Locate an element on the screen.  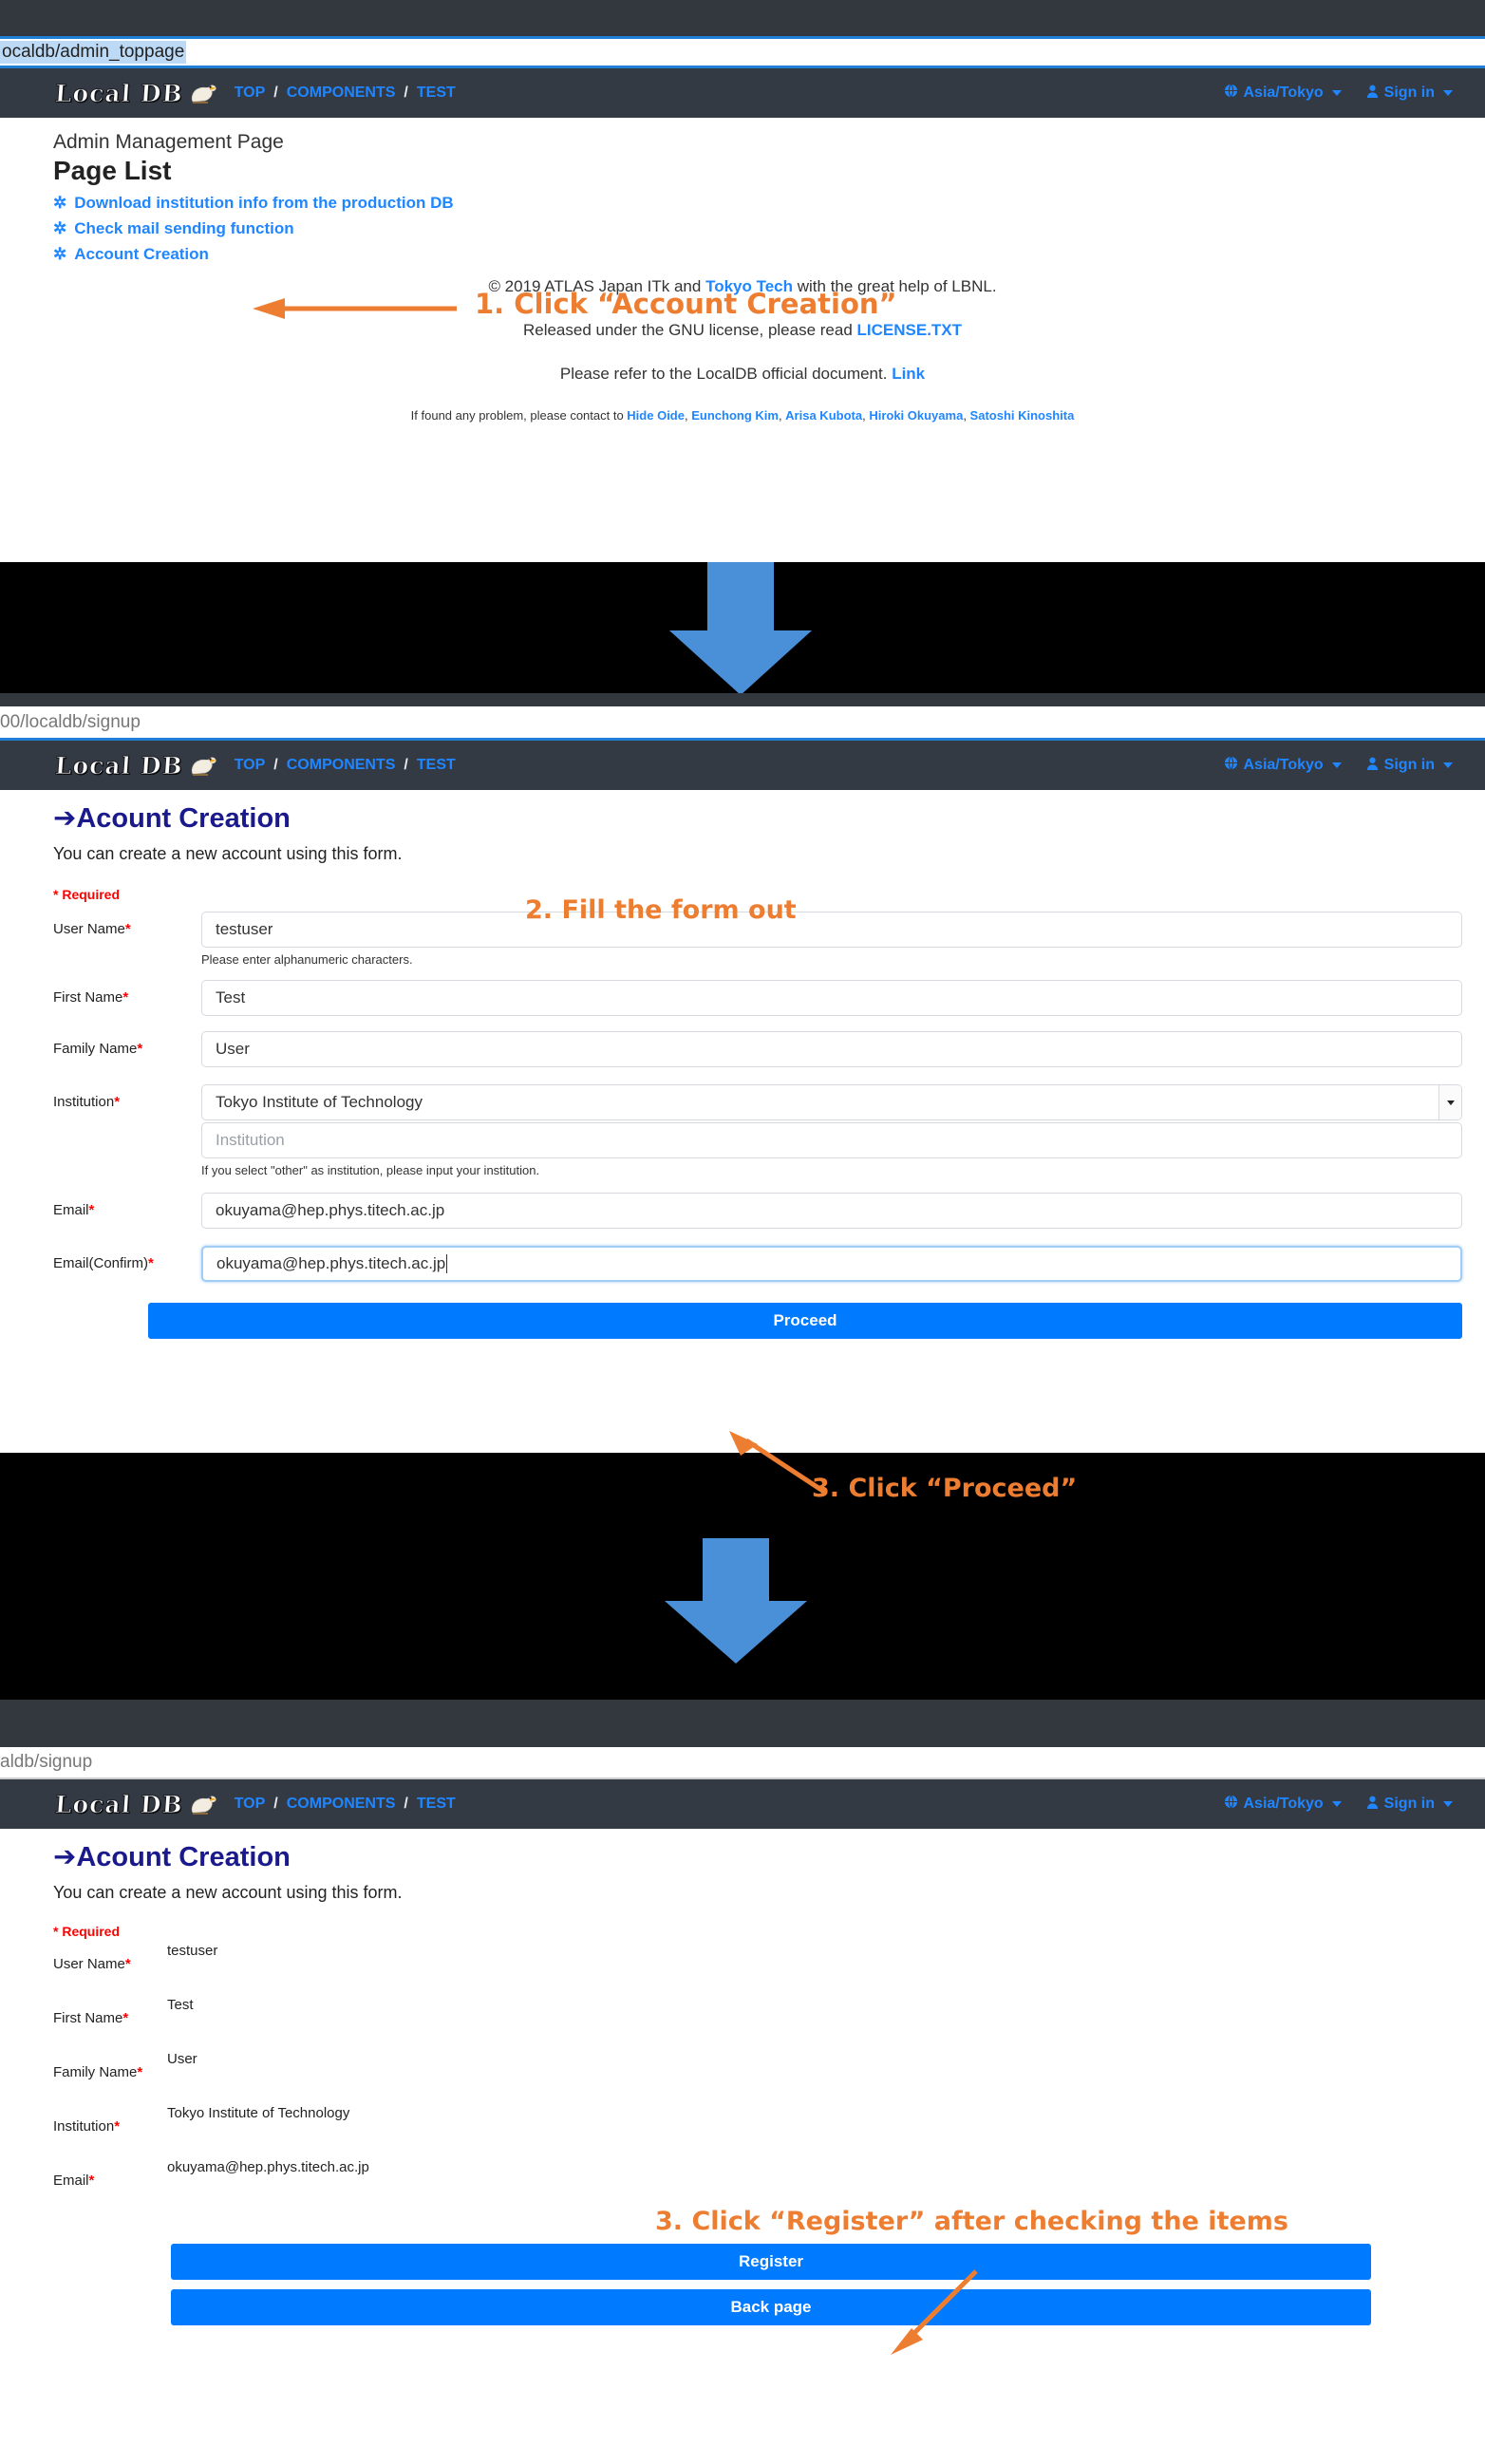
confirm-value-institution: Tokyo Institute of Technology is located at coordinates (258, 2113).